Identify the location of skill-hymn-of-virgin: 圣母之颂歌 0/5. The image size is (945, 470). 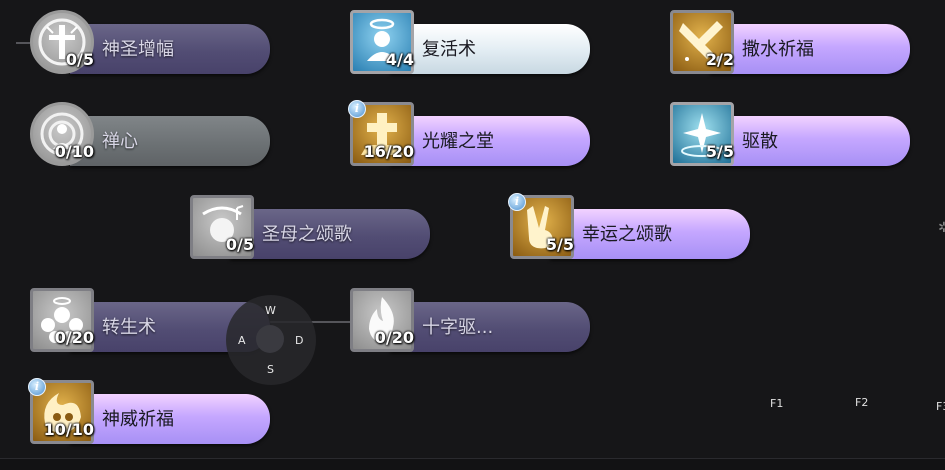
(311, 229).